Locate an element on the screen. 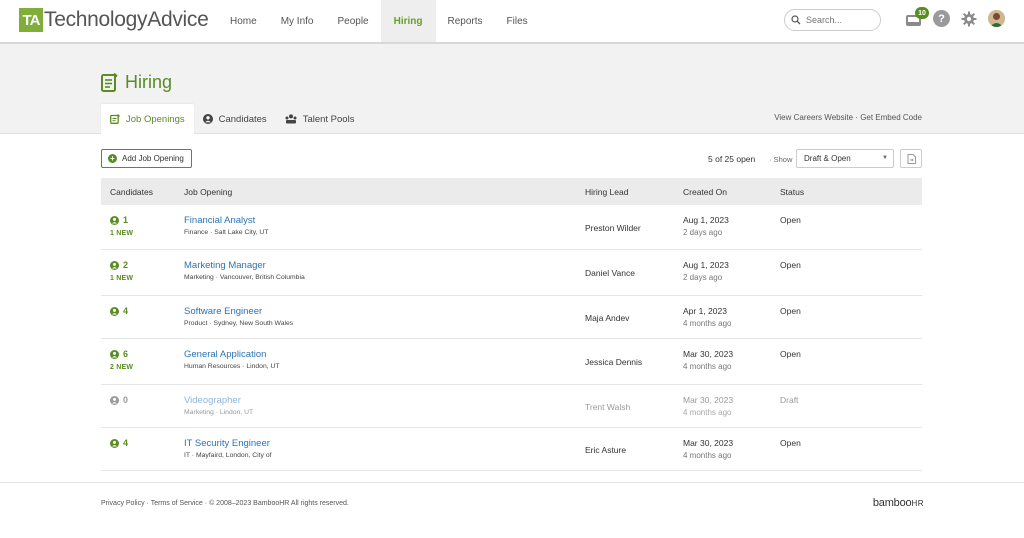  candidates-value: 6 is located at coordinates (126, 354).